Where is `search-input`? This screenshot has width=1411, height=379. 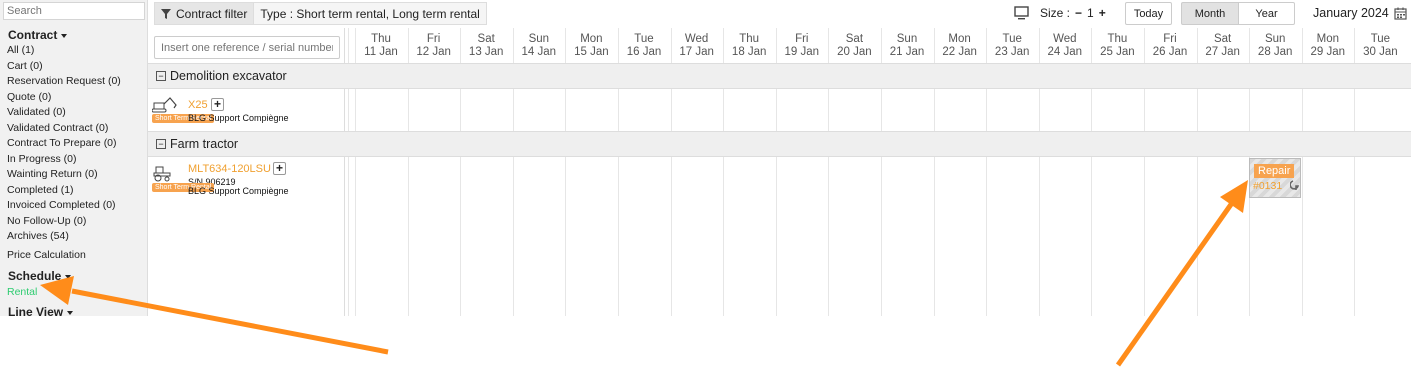
search-input is located at coordinates (74, 11).